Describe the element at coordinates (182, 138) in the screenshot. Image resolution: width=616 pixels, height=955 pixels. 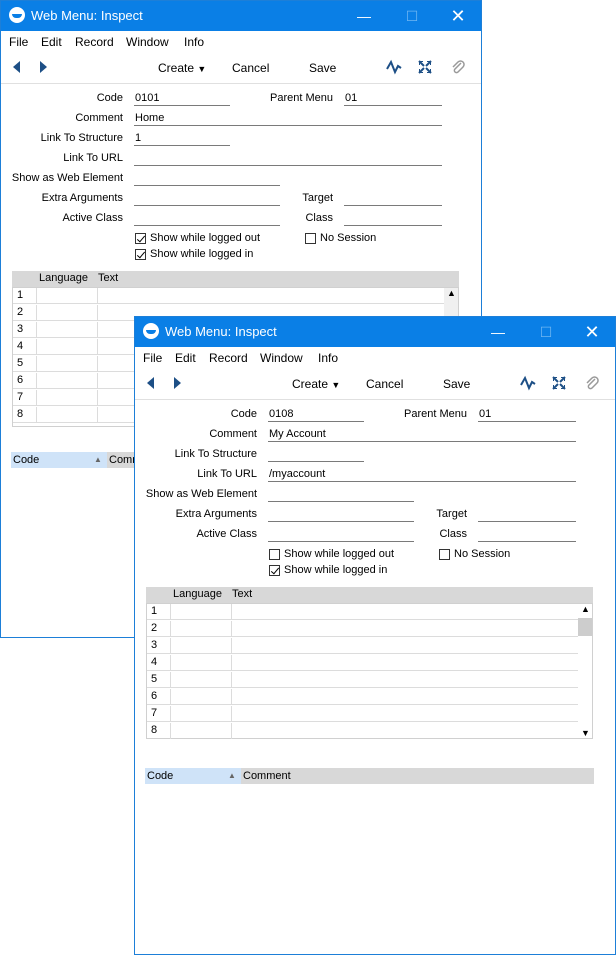
I see `link-to-structure-field: 1` at that location.